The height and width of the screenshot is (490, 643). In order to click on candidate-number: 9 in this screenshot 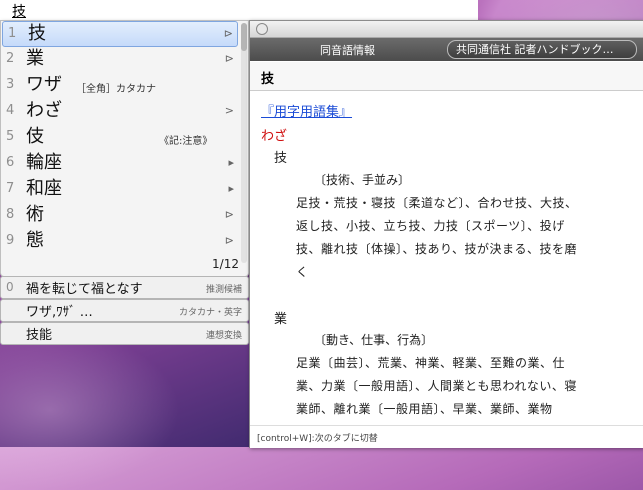, I will do `click(10, 240)`.